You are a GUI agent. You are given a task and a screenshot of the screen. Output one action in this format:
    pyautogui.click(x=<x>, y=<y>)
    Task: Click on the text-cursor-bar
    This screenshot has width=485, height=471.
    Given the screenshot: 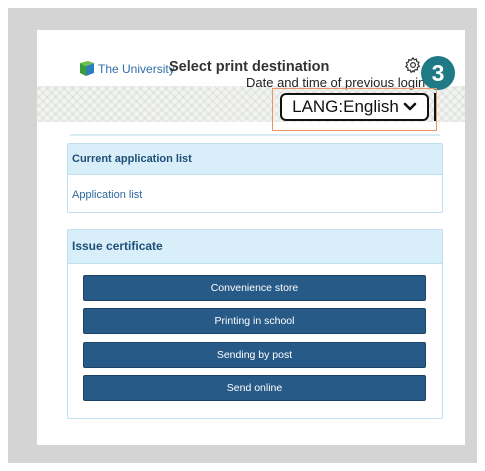 What is the action you would take?
    pyautogui.click(x=435, y=107)
    